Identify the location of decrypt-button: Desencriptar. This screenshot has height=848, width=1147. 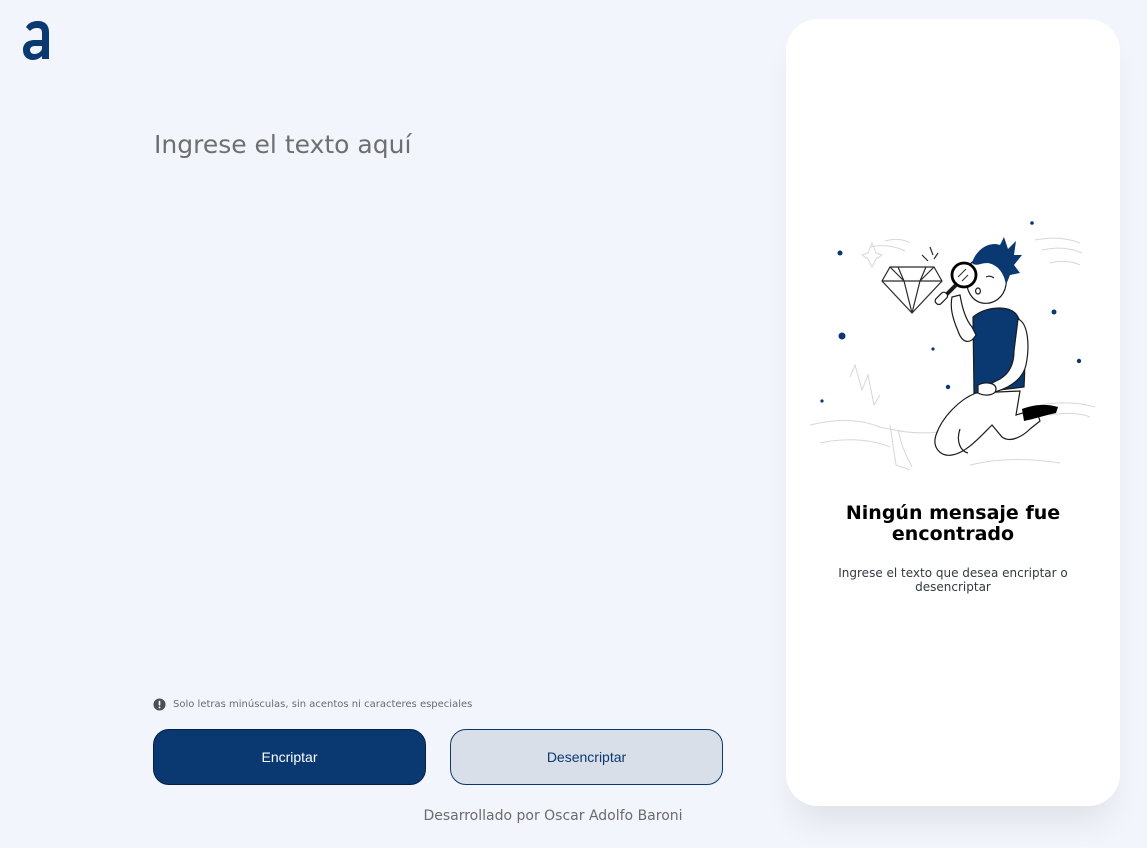
(586, 757).